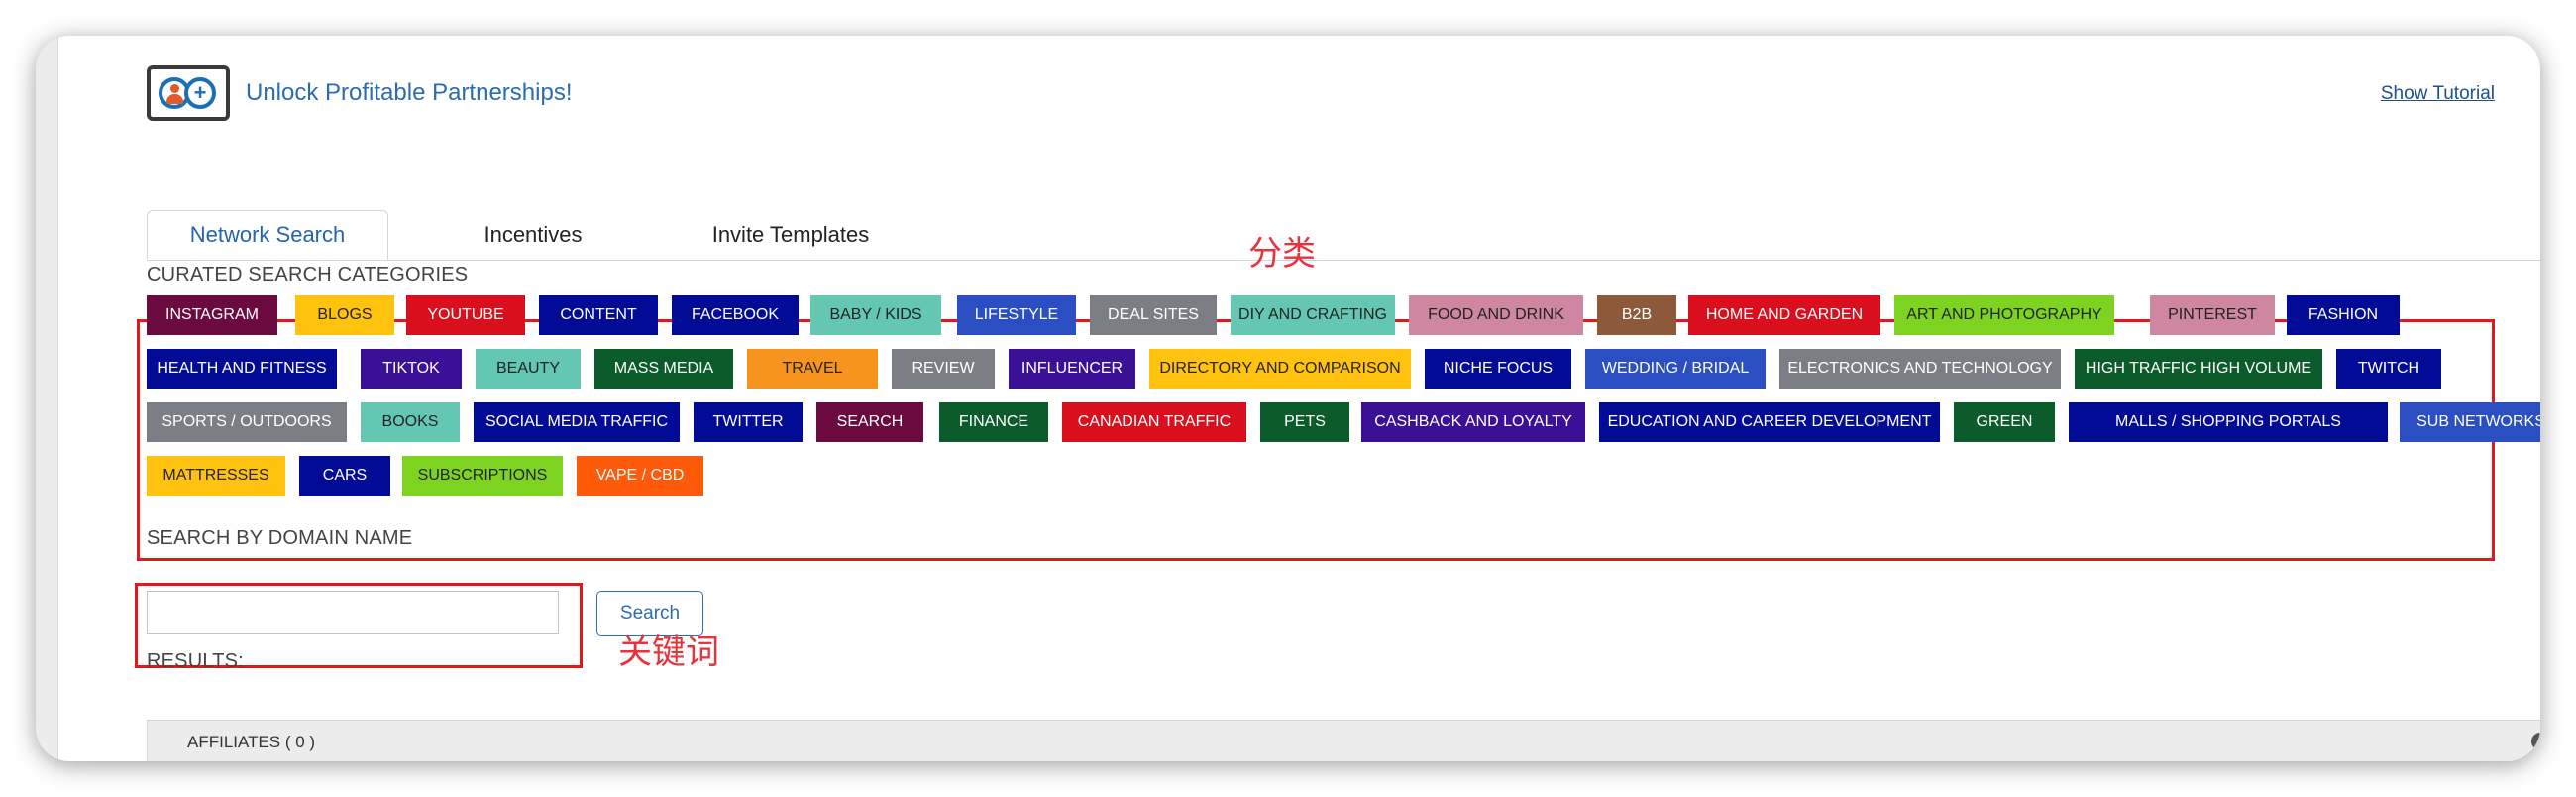  What do you see at coordinates (242, 369) in the screenshot?
I see `category-tag-health-and-fitness: HEALTH AND FITNESS` at bounding box center [242, 369].